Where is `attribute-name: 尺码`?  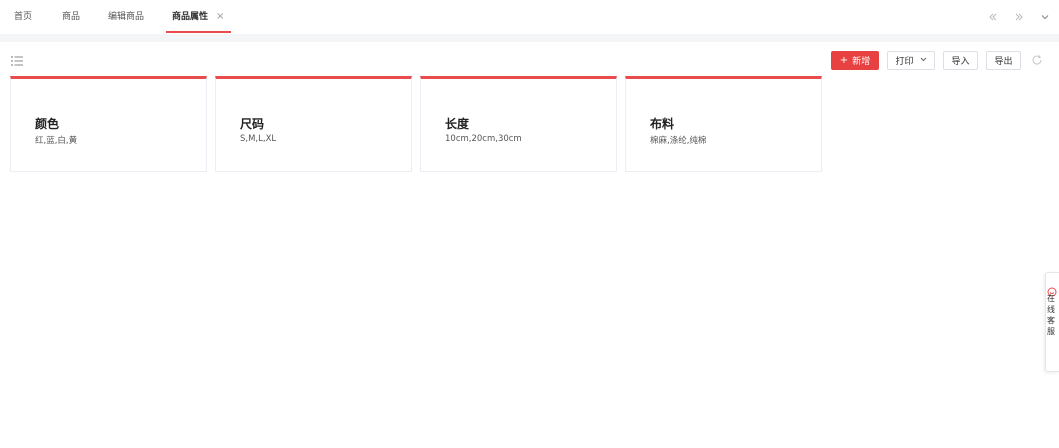 attribute-name: 尺码 is located at coordinates (252, 124).